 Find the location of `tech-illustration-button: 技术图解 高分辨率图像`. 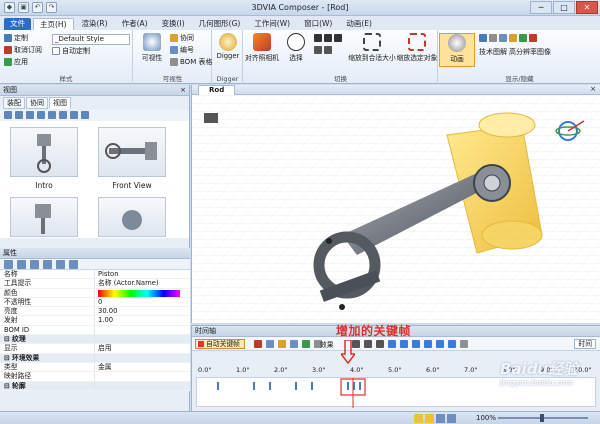

tech-illustration-button: 技术图解 高分辨率图像 is located at coordinates (515, 52).